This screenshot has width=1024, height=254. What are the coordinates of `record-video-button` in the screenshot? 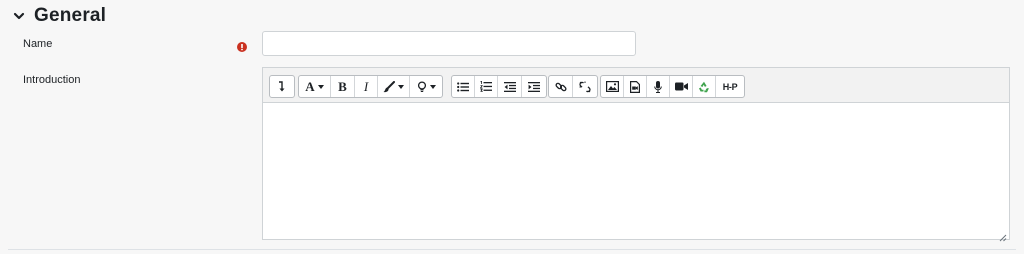 It's located at (681, 86).